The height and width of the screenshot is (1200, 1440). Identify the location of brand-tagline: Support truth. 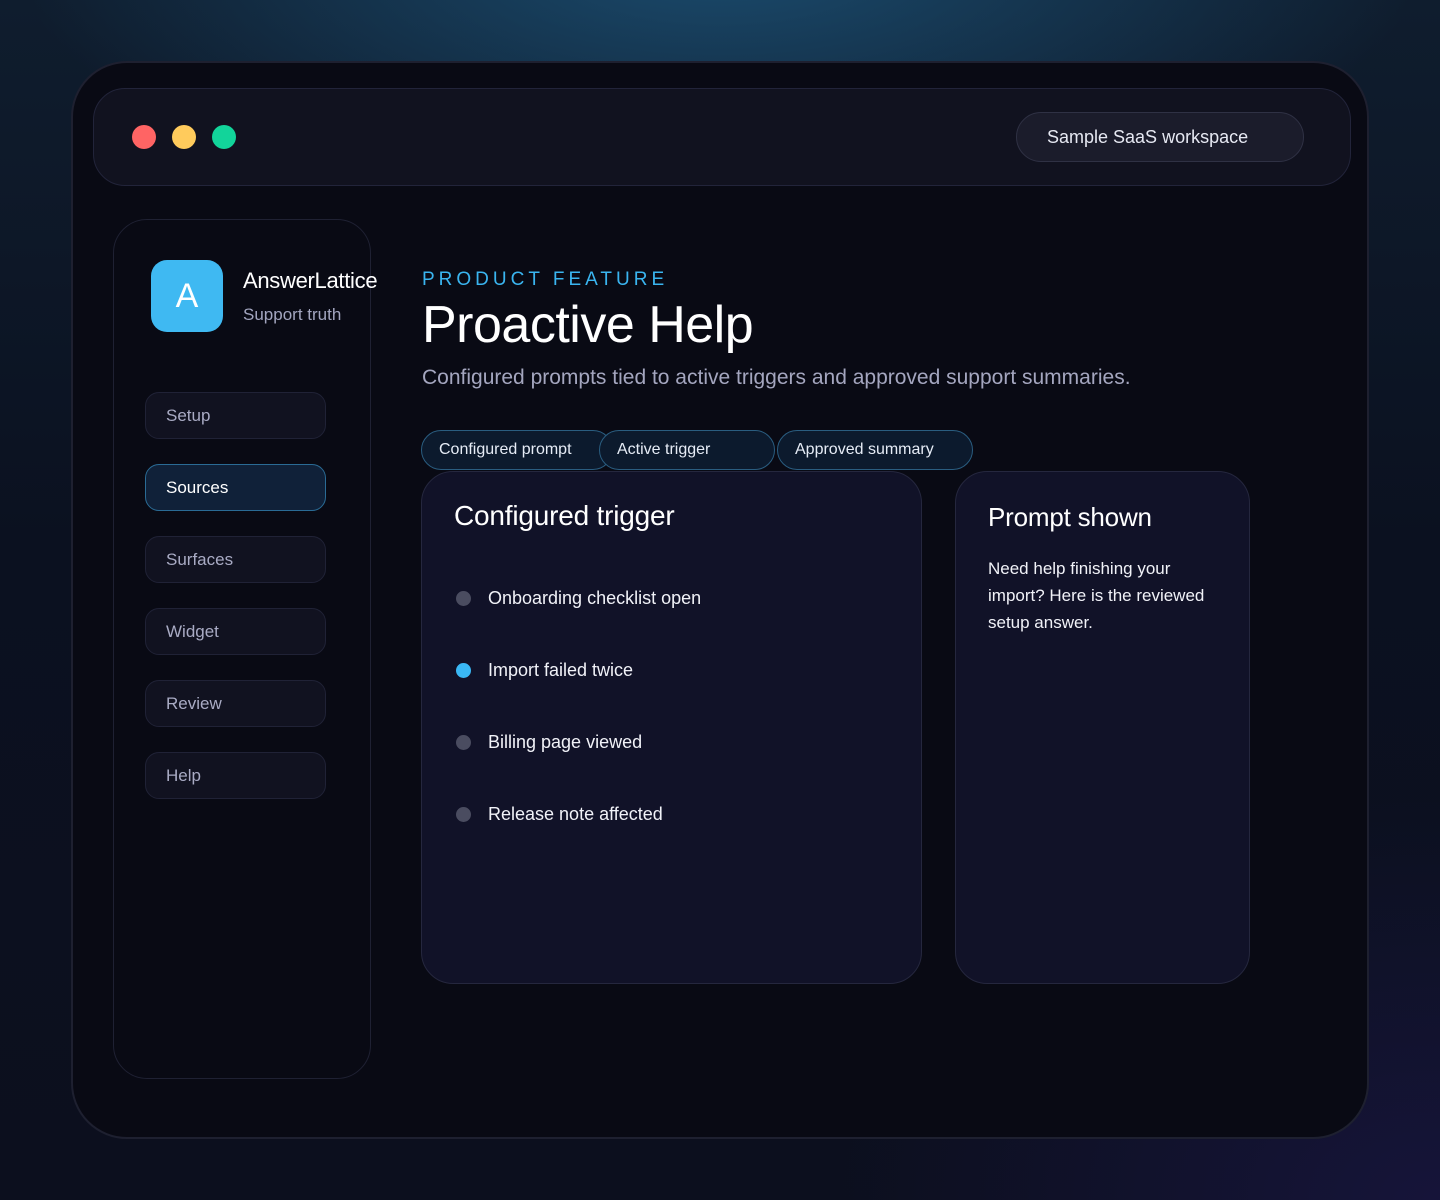
(292, 314).